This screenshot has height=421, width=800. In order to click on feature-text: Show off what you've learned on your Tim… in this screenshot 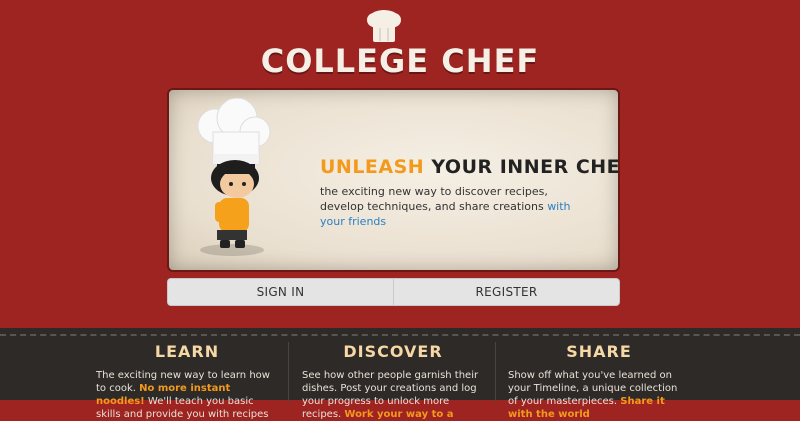, I will do `click(599, 395)`.